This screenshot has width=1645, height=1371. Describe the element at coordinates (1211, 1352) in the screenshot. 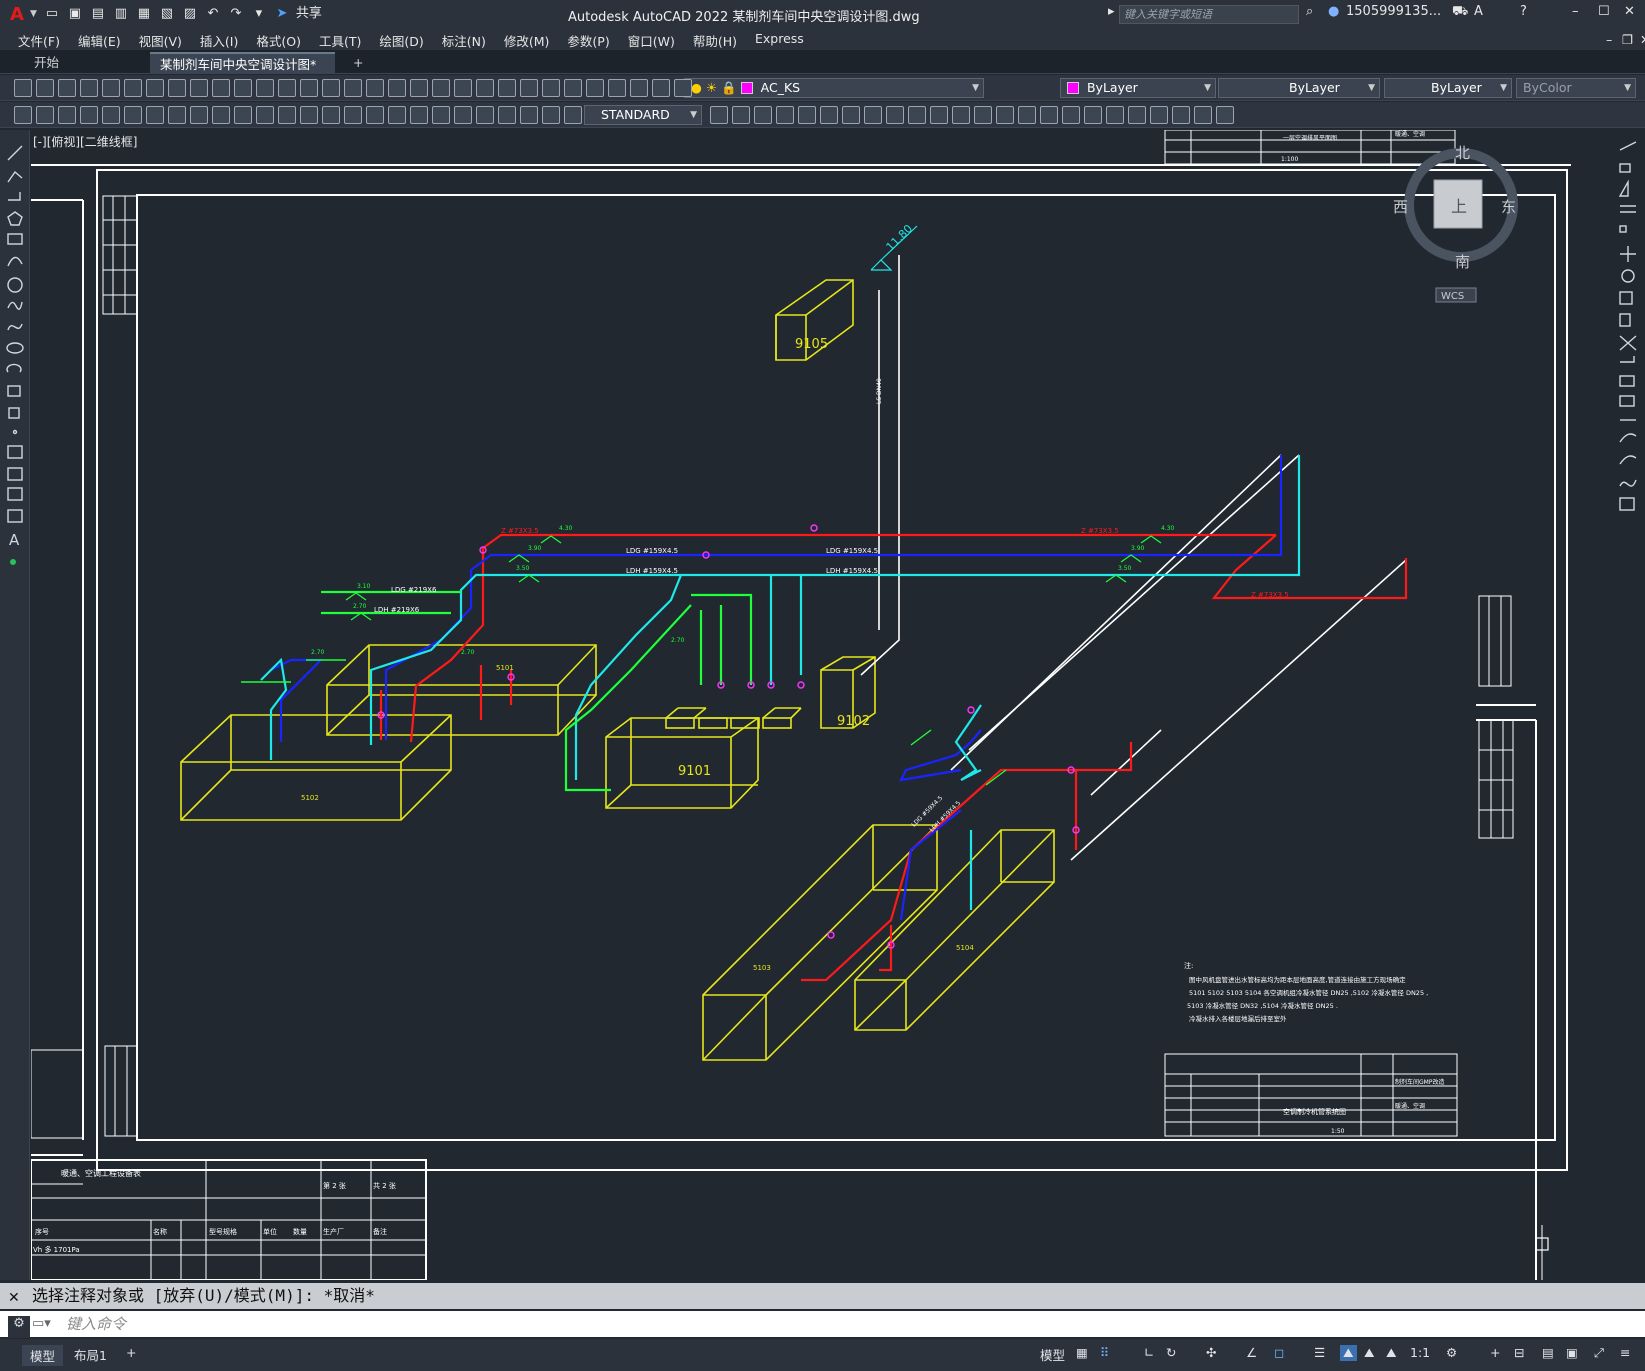

I see `osnap-icon: ✣` at that location.